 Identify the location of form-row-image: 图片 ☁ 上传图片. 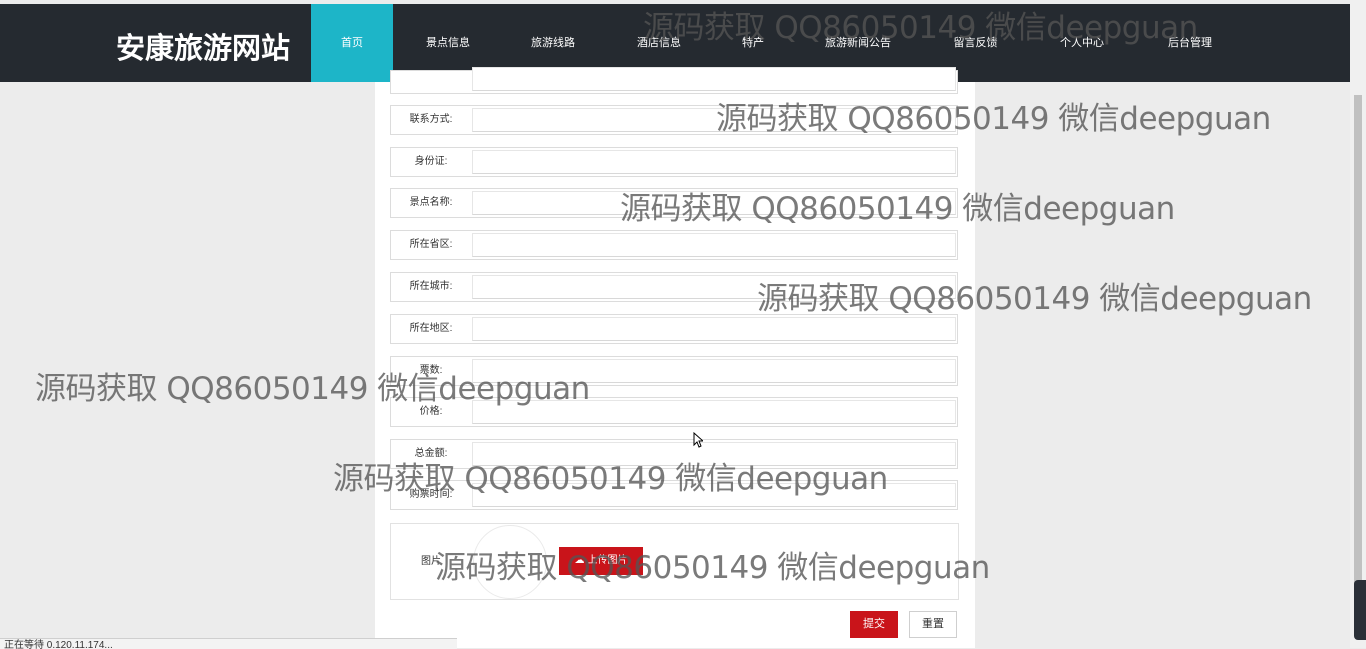
(674, 561).